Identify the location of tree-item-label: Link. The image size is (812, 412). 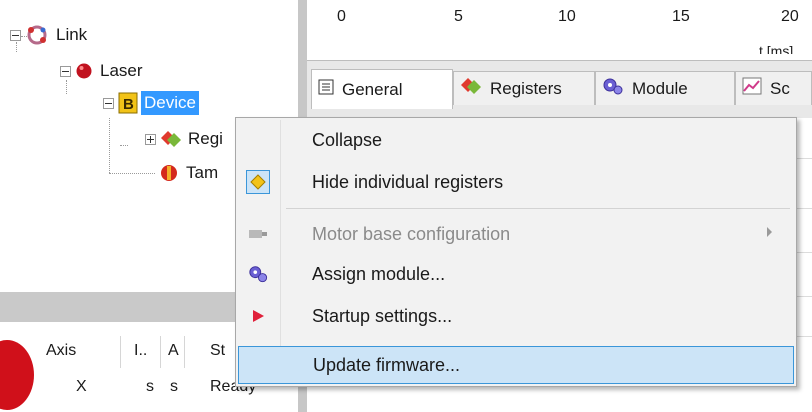
(72, 34).